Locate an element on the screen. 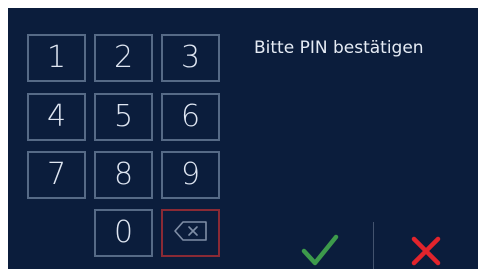 This screenshot has width=486, height=277. key-2-label: 2 is located at coordinates (123, 57).